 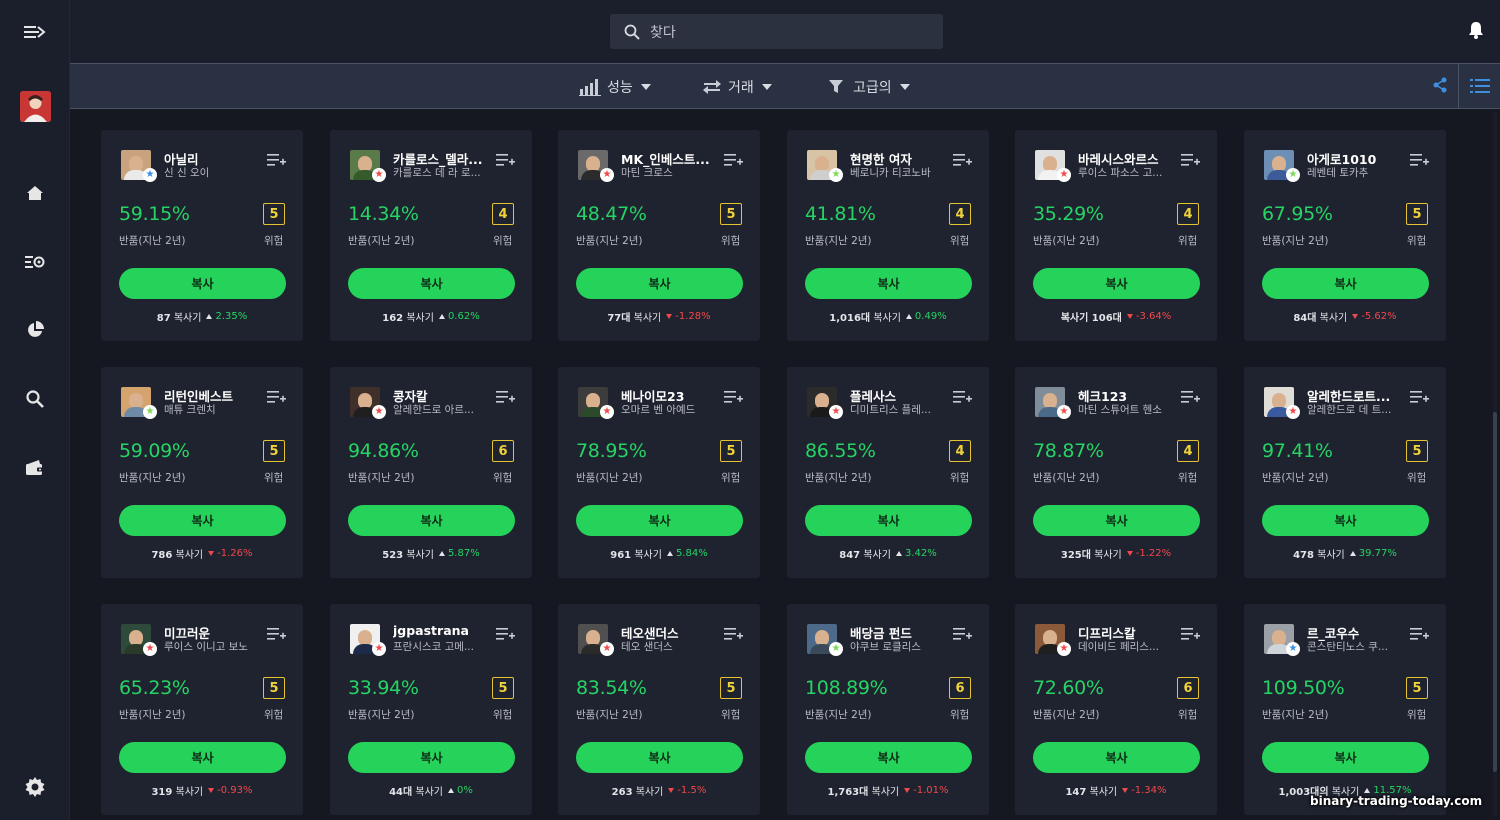 I want to click on copiers-row: 복사기 106대 -3.64%, so click(x=1116, y=316).